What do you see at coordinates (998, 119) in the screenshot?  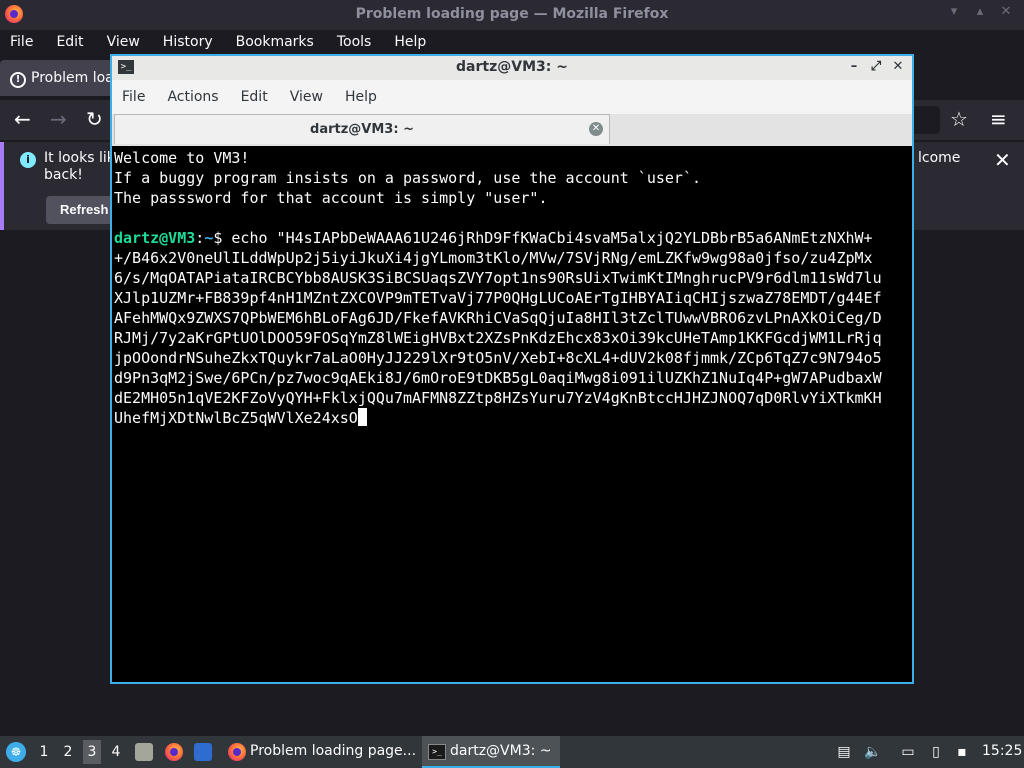 I see `hamburger-menu-icon: ≡` at bounding box center [998, 119].